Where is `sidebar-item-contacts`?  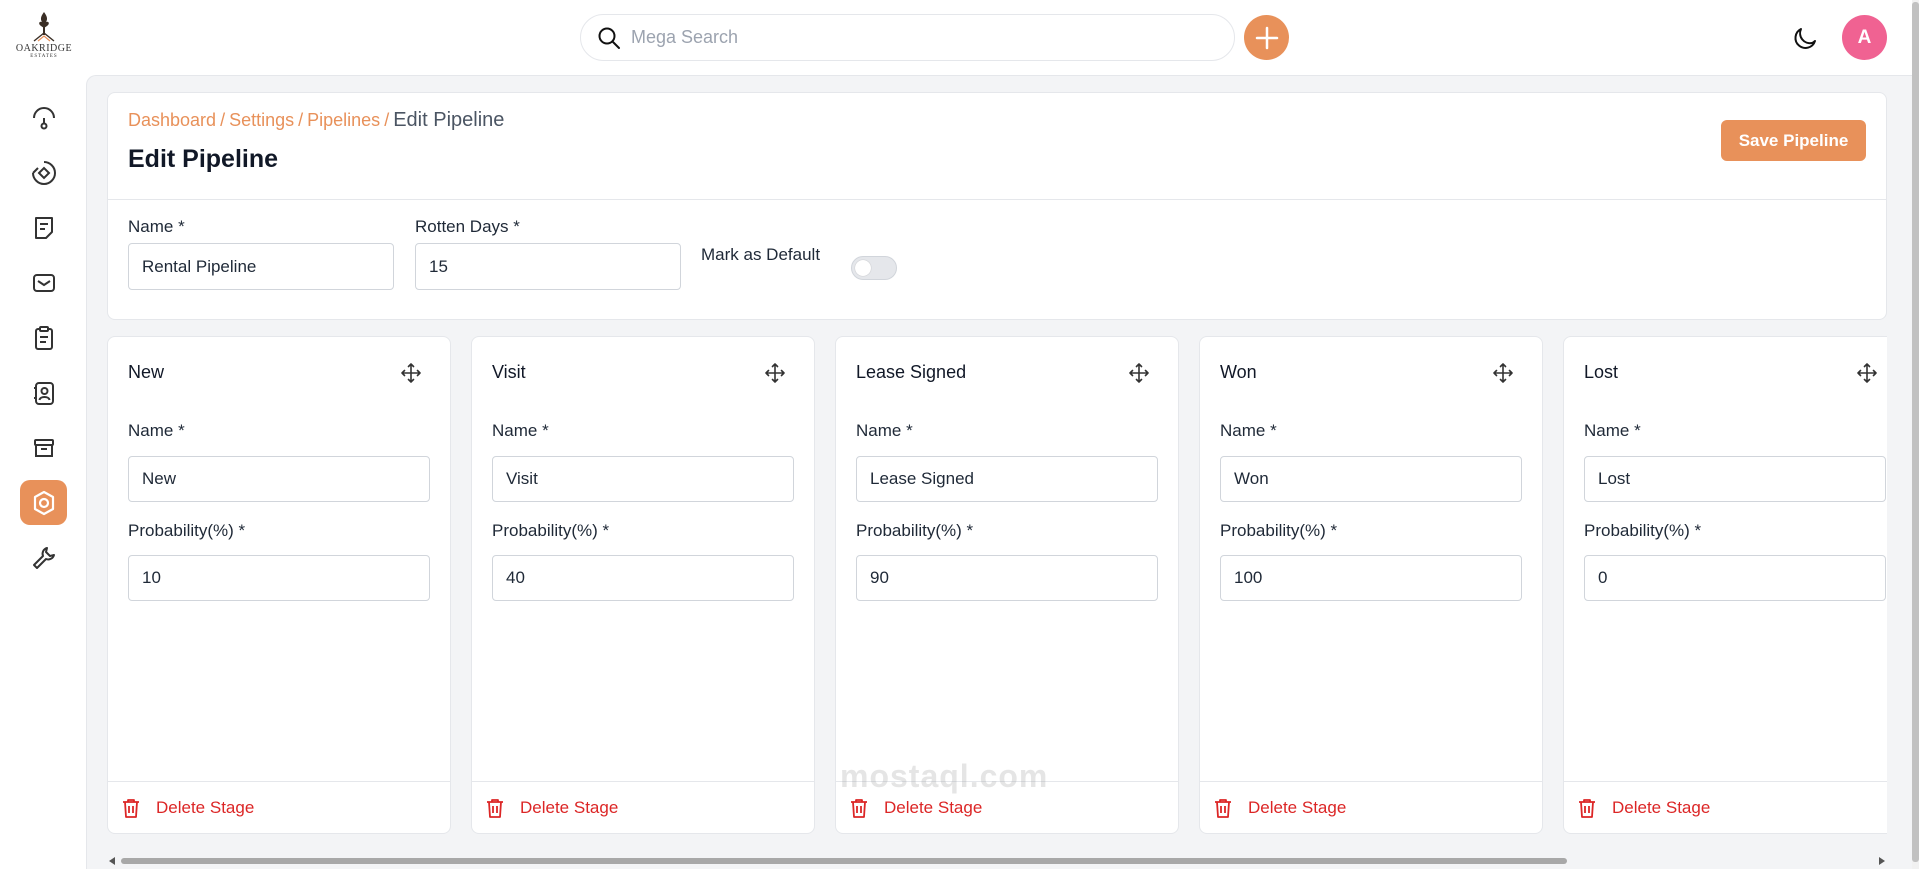
sidebar-item-contacts is located at coordinates (43, 392).